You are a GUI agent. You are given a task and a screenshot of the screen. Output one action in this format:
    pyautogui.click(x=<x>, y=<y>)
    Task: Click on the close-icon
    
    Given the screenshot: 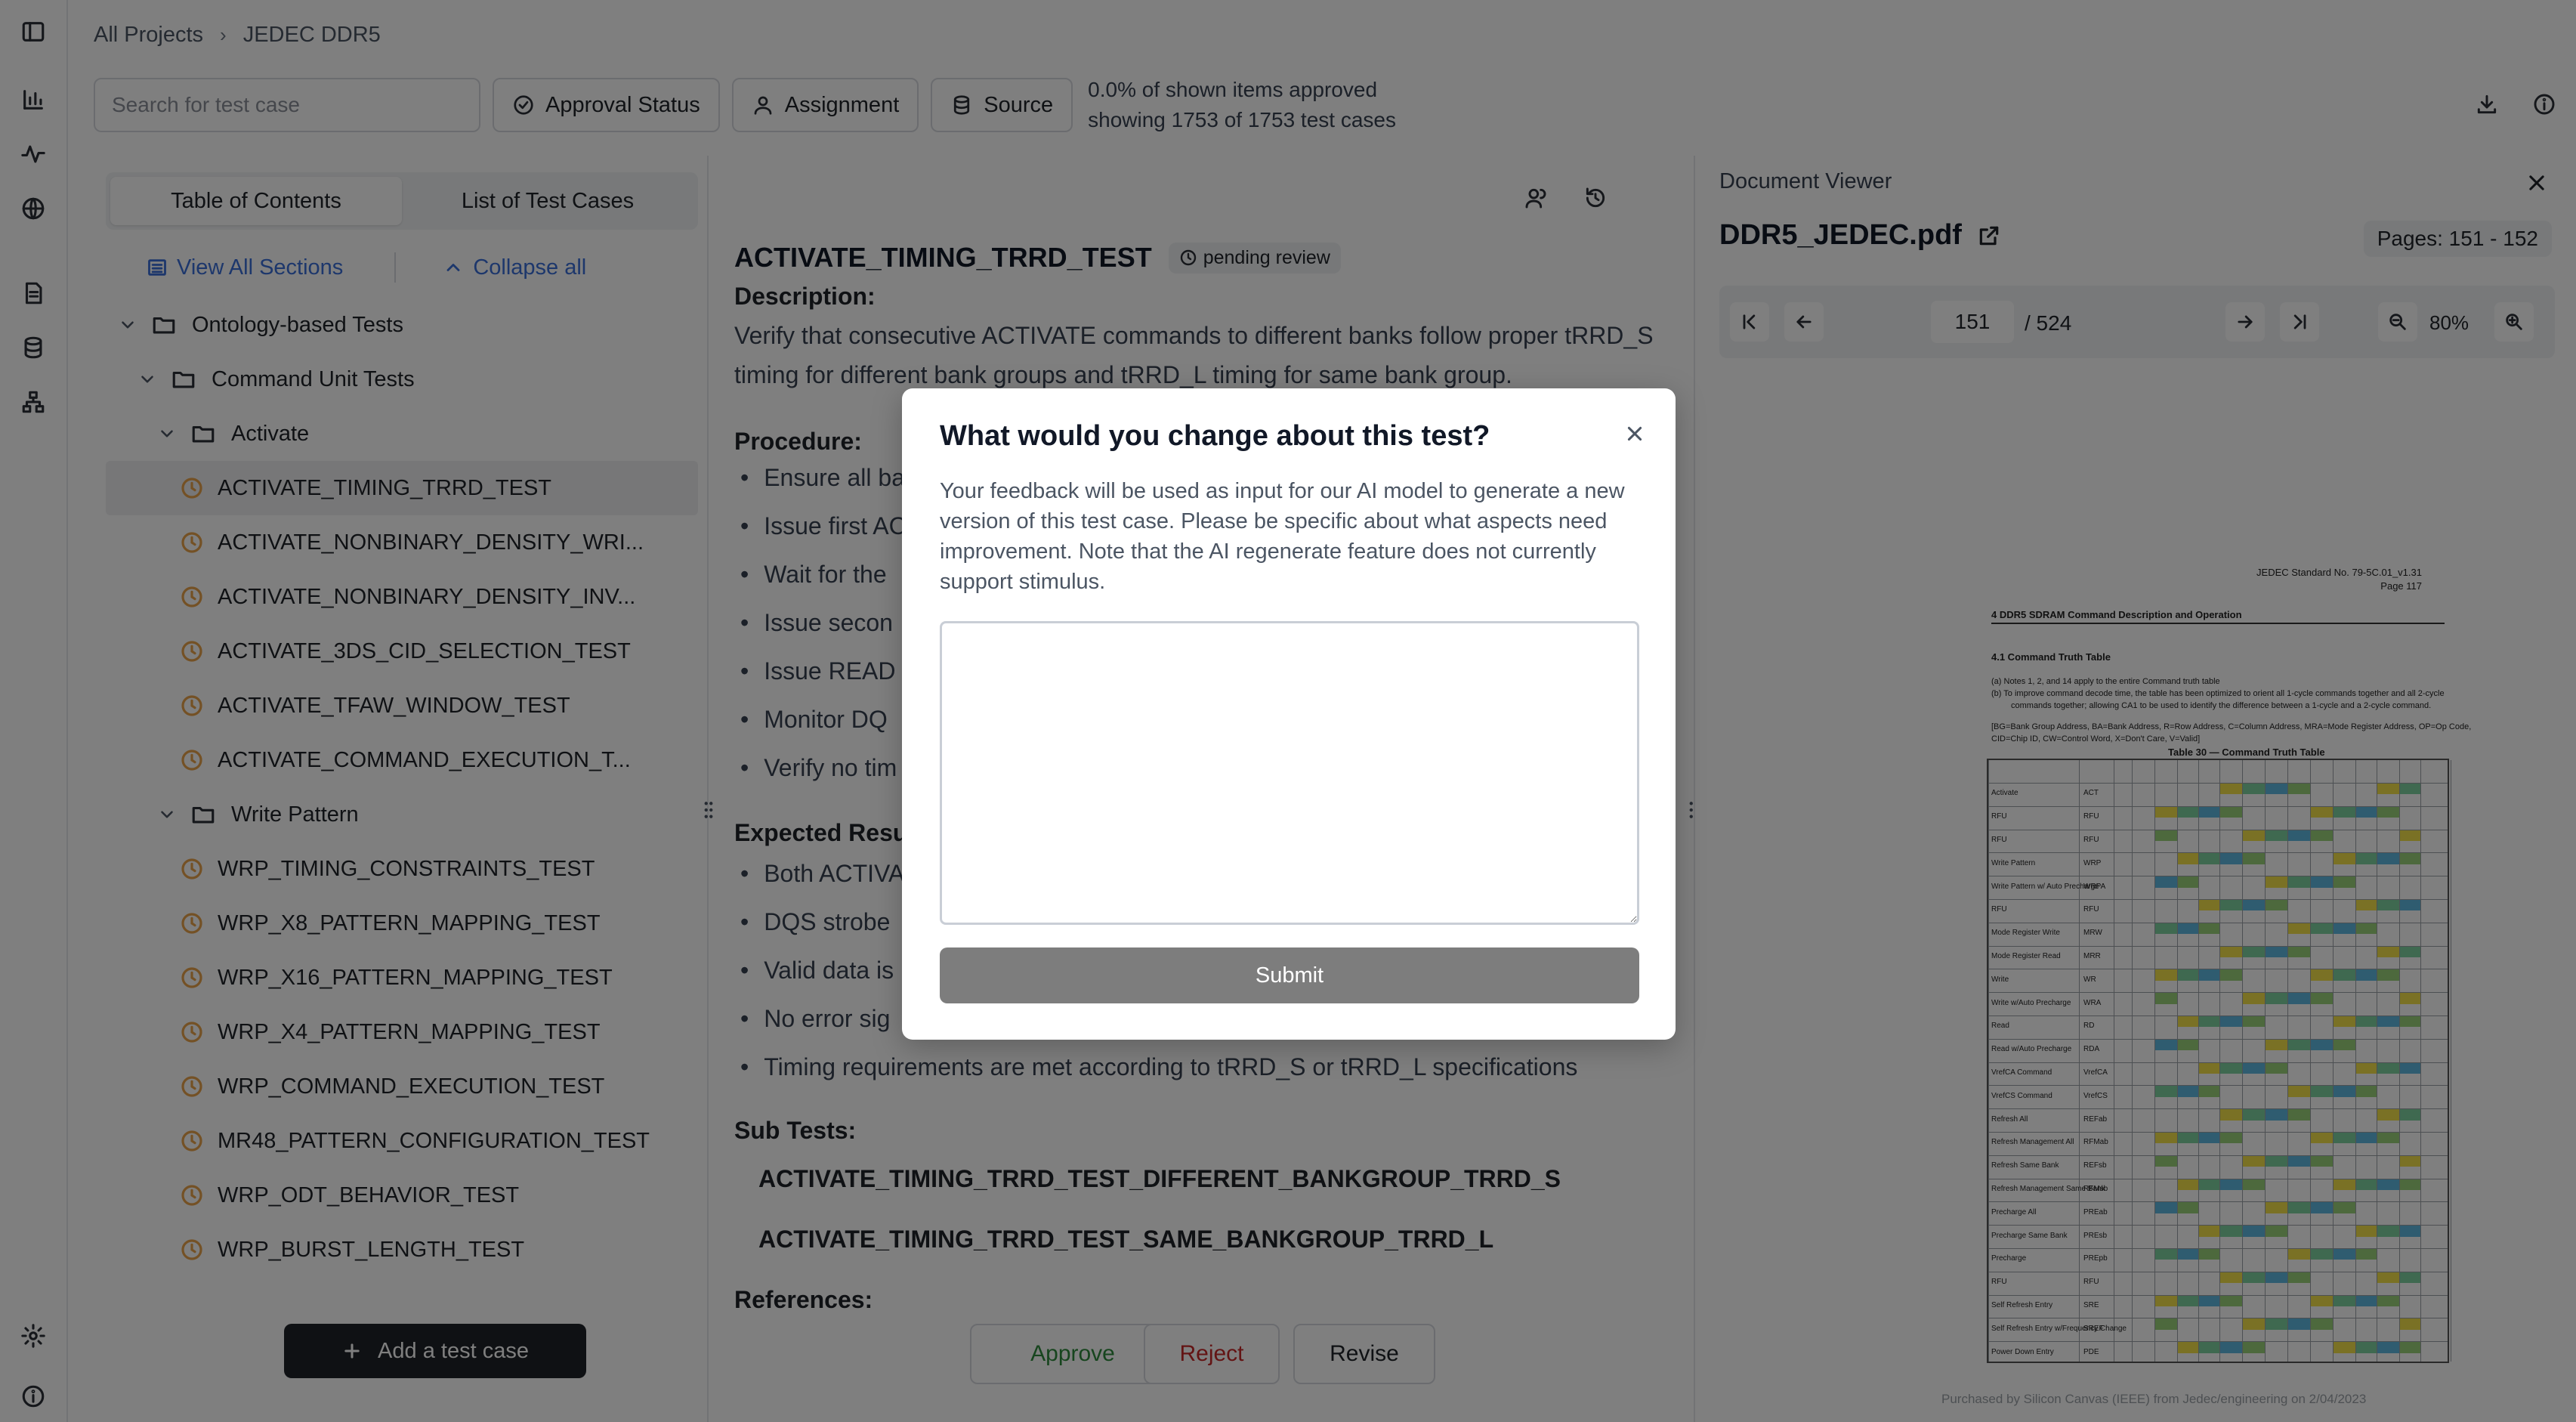 What is the action you would take?
    pyautogui.click(x=1634, y=433)
    